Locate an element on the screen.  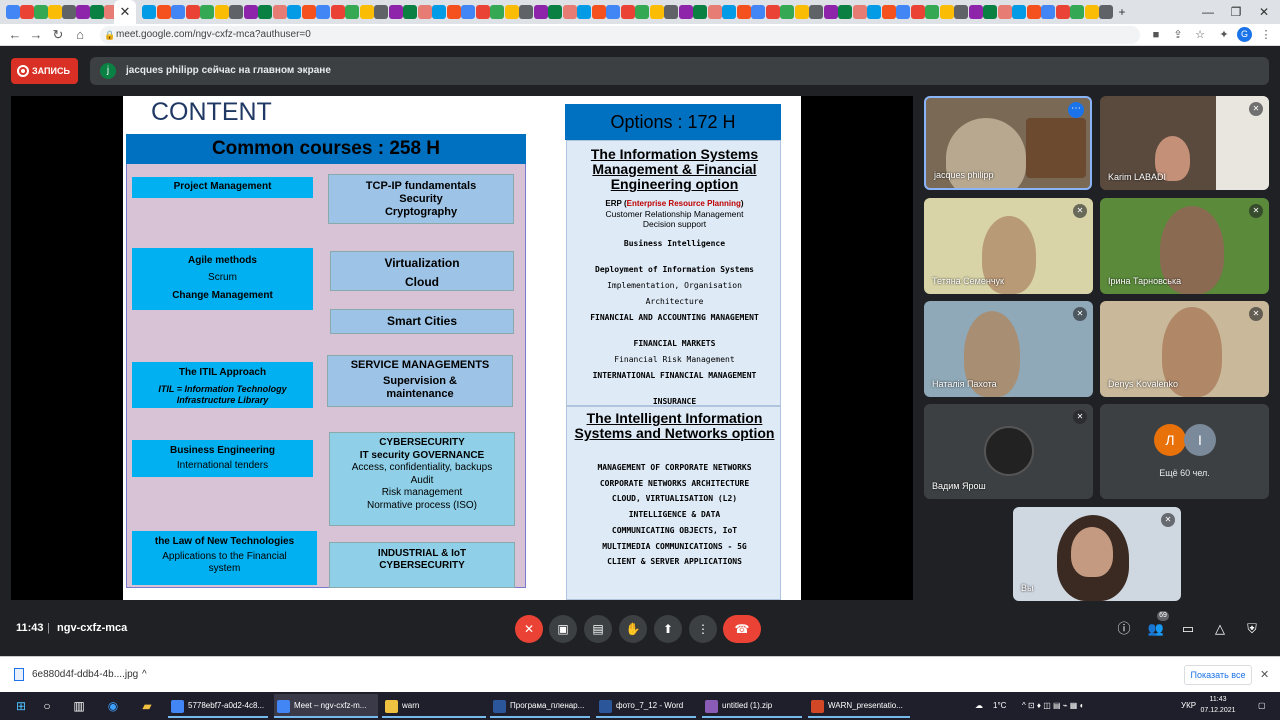
participant-tile-tetiana: ✕ Тетяна Семенчук is located at coordinates (1008, 246).